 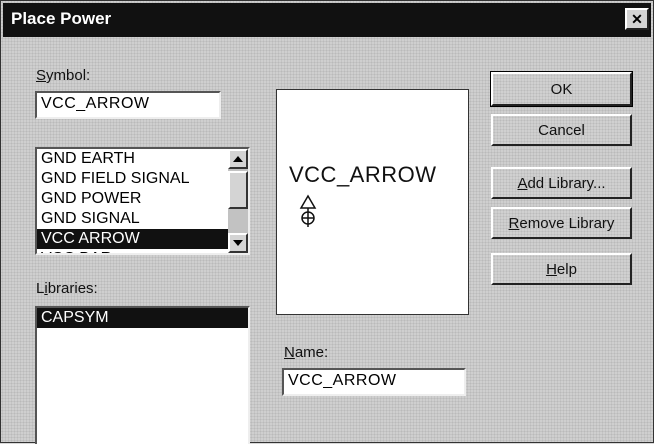 What do you see at coordinates (551, 269) in the screenshot?
I see `help-accesskey: H` at bounding box center [551, 269].